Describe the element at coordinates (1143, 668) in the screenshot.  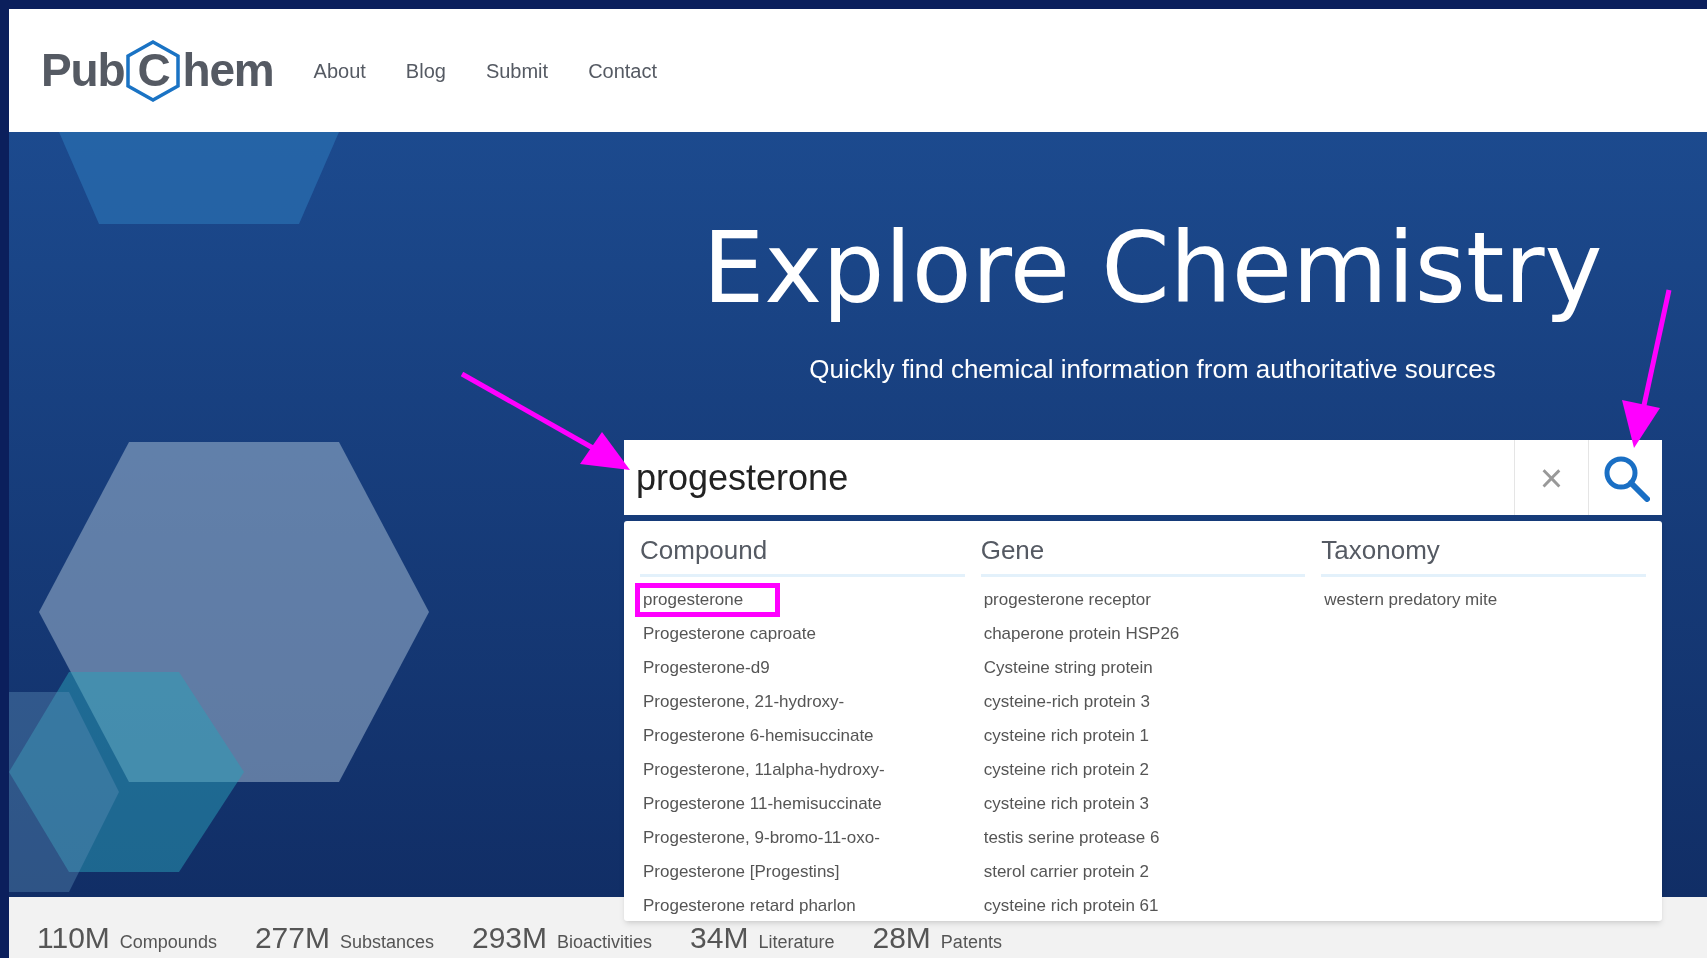
I see `suggestion-item: Cysteine string protein` at that location.